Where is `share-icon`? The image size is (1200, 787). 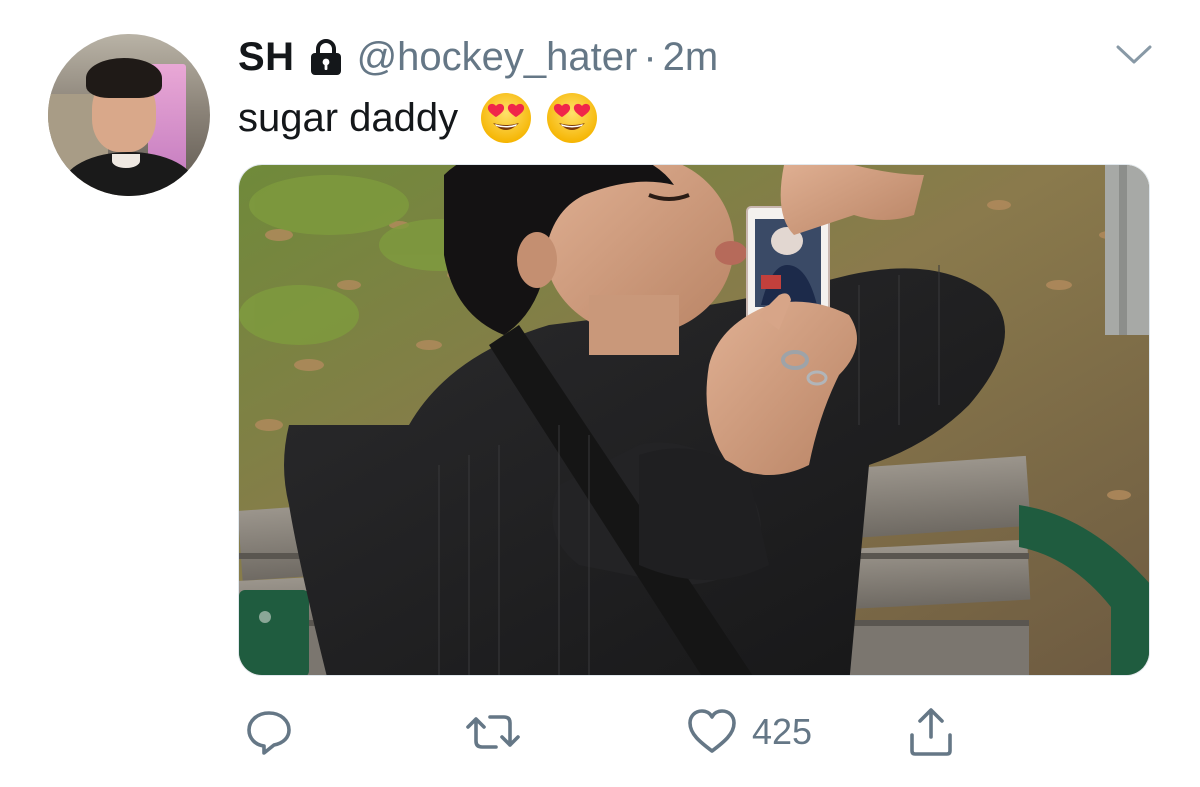
share-icon is located at coordinates (931, 732).